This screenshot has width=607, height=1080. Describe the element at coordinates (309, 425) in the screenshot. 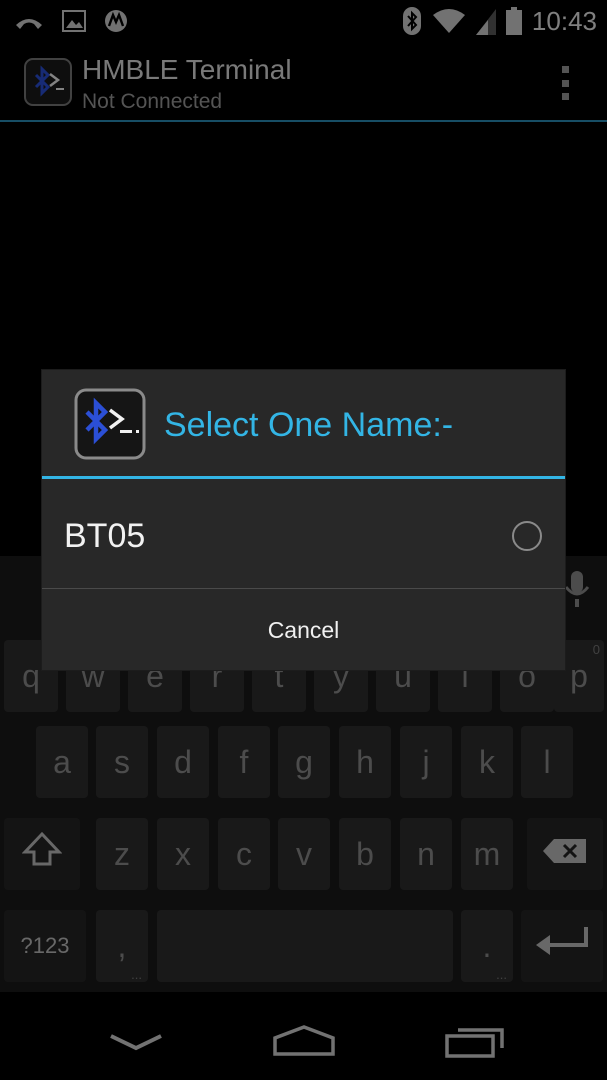

I see `dialog-title: Select One Name:-` at that location.